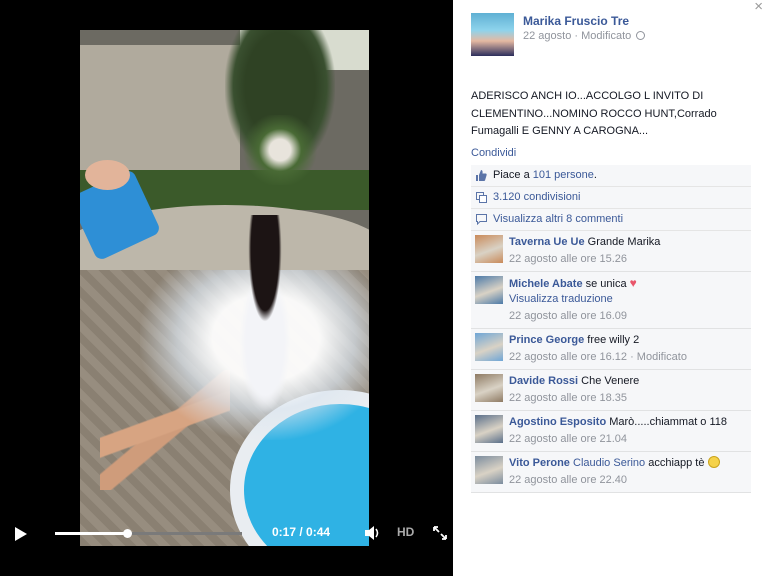  I want to click on smile-emoji-icon, so click(713, 462).